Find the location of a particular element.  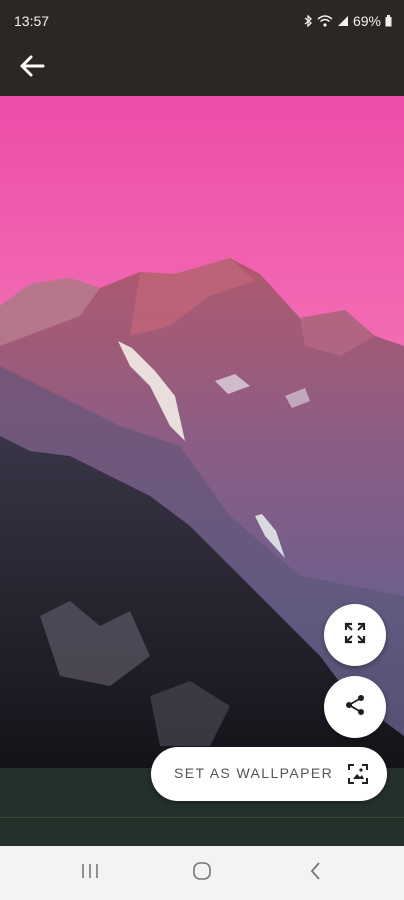

back-button is located at coordinates (32, 68).